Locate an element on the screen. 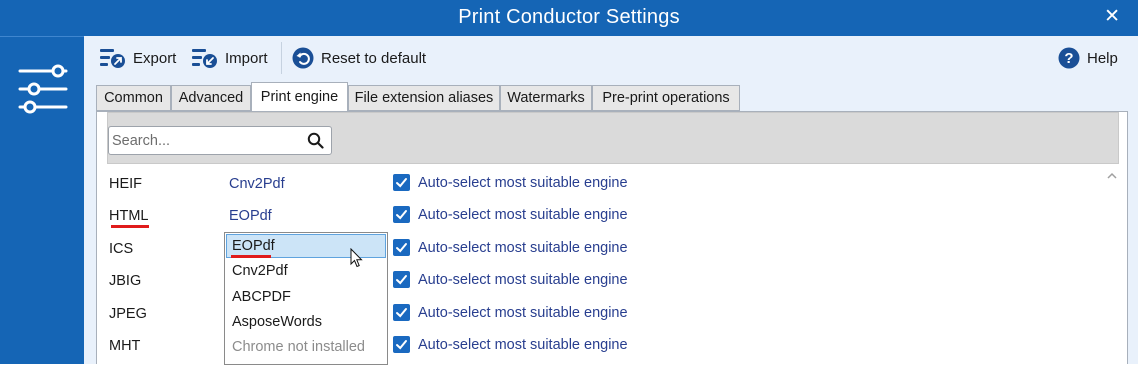 The image size is (1138, 365). export-label: Export is located at coordinates (155, 58).